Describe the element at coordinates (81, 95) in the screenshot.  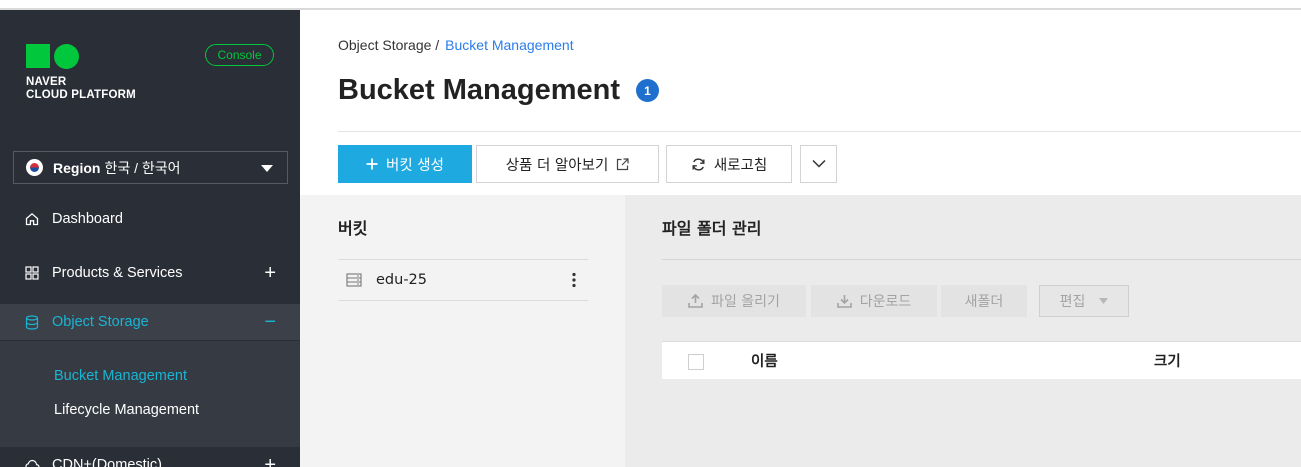
I see `brand-line-2: CLOUD PLATFORM` at that location.